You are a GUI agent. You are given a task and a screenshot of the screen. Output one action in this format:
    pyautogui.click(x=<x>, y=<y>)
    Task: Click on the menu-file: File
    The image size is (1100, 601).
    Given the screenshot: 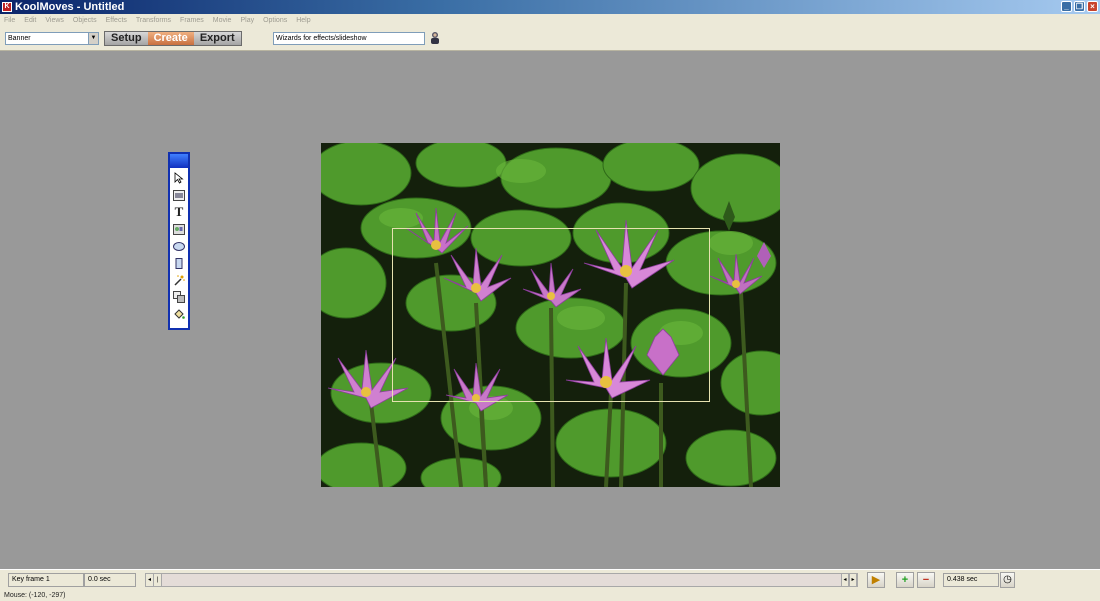 What is the action you would take?
    pyautogui.click(x=9, y=20)
    